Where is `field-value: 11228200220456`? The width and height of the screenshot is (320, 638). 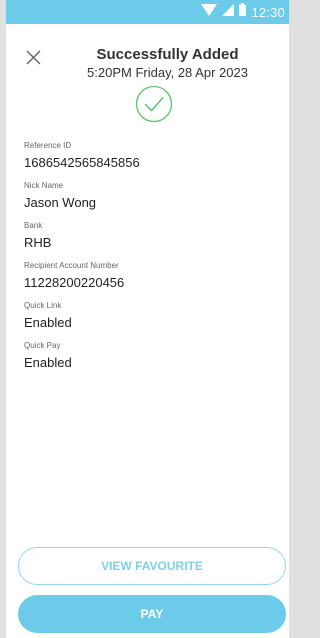
field-value: 11228200220456 is located at coordinates (74, 282).